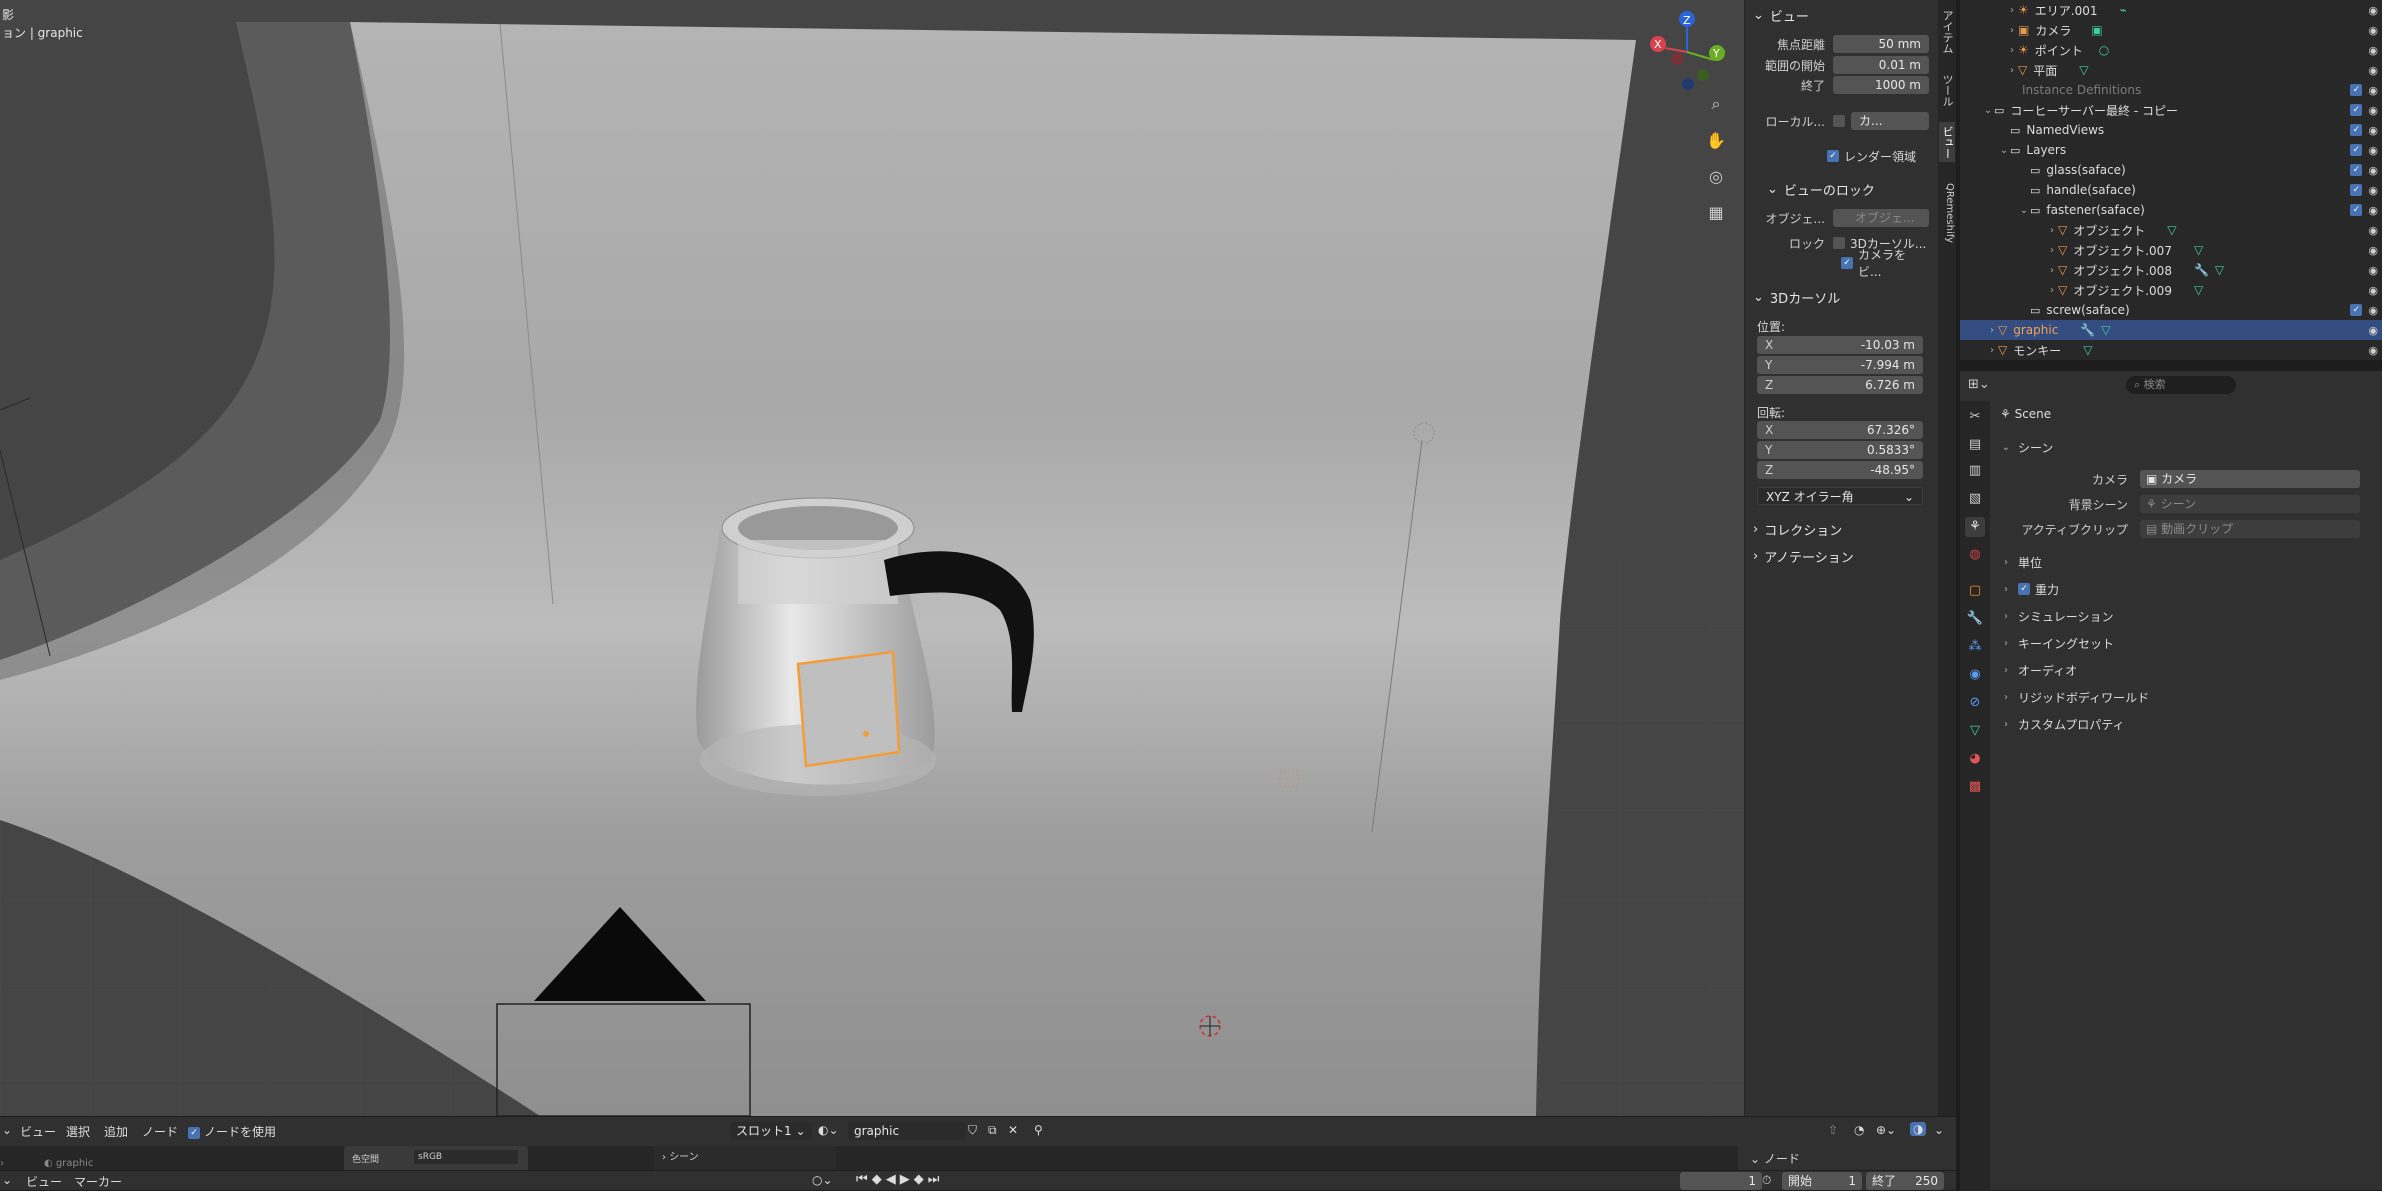 The width and height of the screenshot is (2382, 1191). Describe the element at coordinates (1881, 85) in the screenshot. I see `clip-end-field: 1000 m` at that location.